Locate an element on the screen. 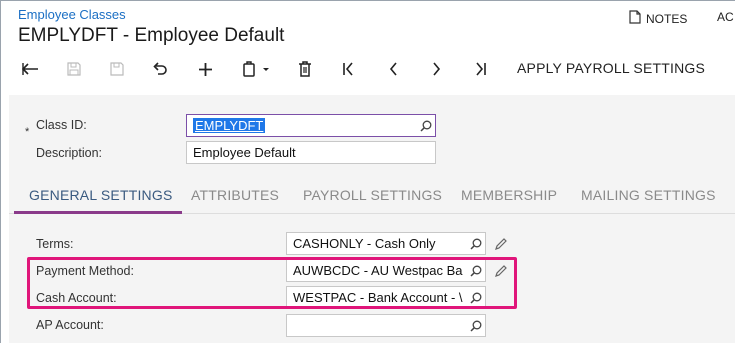 The height and width of the screenshot is (343, 735). tab-payroll-settings: PAYROLL SETTINGS is located at coordinates (372, 195).